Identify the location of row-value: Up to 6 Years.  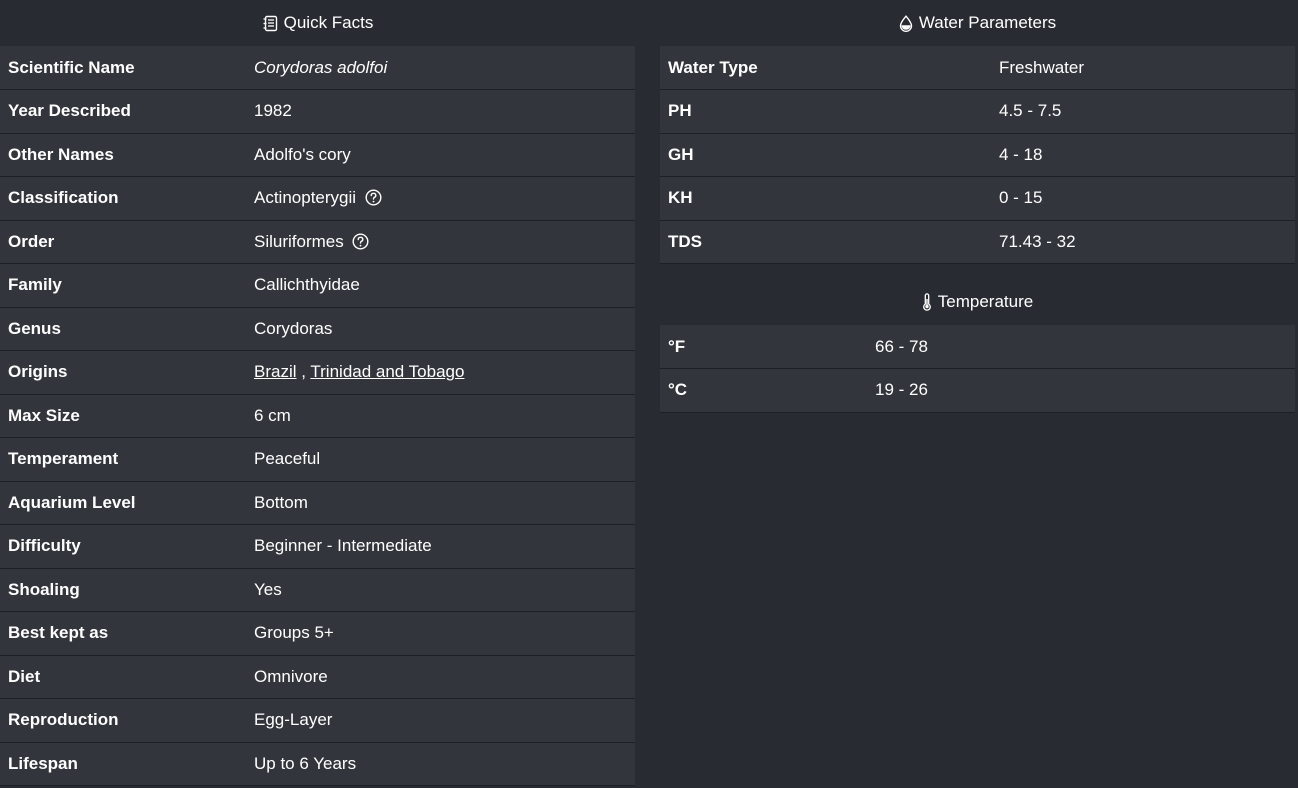
(440, 763).